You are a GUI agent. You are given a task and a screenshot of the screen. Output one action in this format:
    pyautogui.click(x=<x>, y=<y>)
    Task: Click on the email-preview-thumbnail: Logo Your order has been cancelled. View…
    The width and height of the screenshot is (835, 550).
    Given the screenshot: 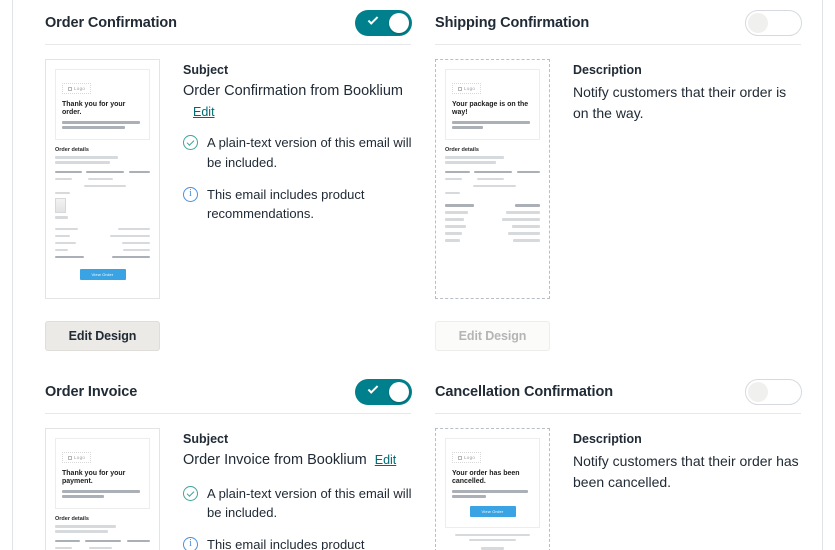 What is the action you would take?
    pyautogui.click(x=492, y=489)
    